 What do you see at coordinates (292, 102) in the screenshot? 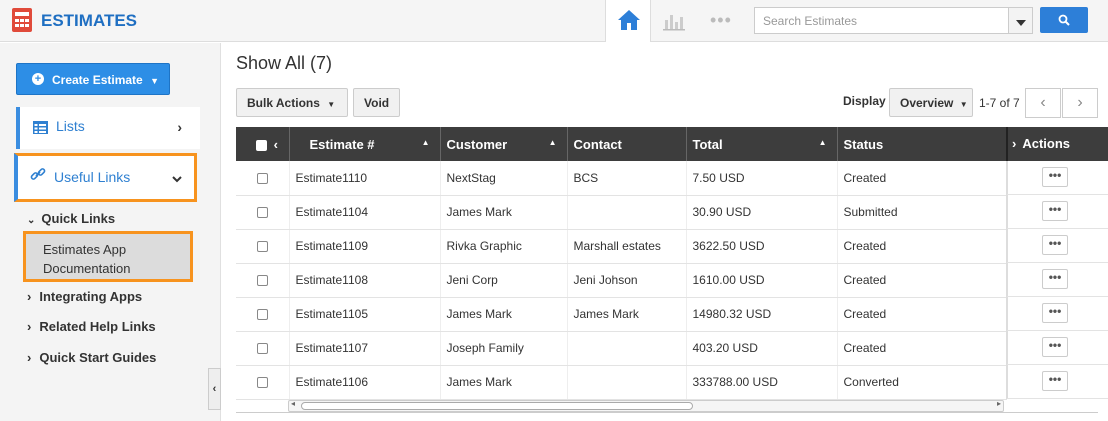
I see `bulk-actions-button: Bulk Actions ▼` at bounding box center [292, 102].